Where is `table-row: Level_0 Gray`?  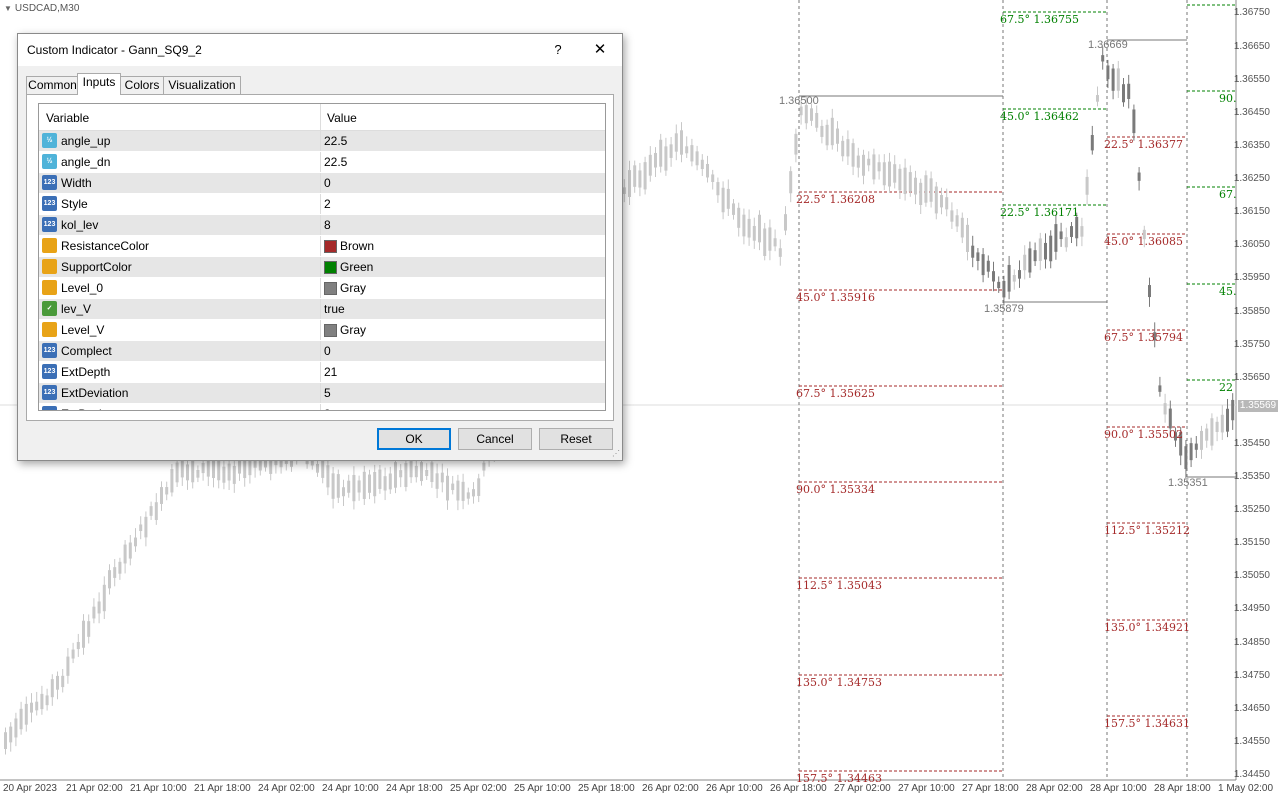 table-row: Level_0 Gray is located at coordinates (322, 288).